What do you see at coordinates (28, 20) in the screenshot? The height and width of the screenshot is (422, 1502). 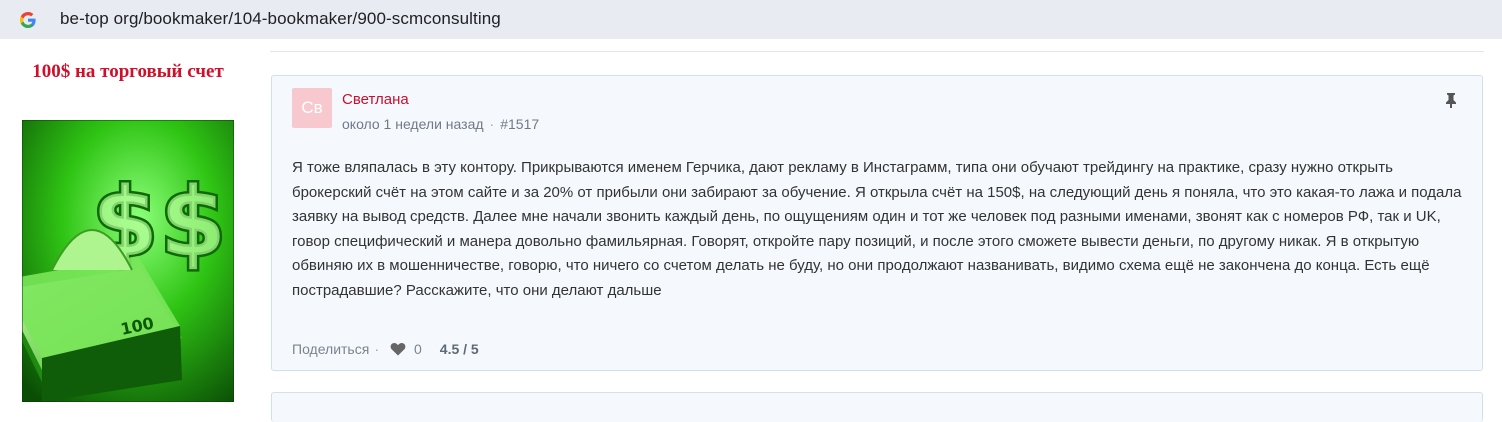 I see `google-g-icon` at bounding box center [28, 20].